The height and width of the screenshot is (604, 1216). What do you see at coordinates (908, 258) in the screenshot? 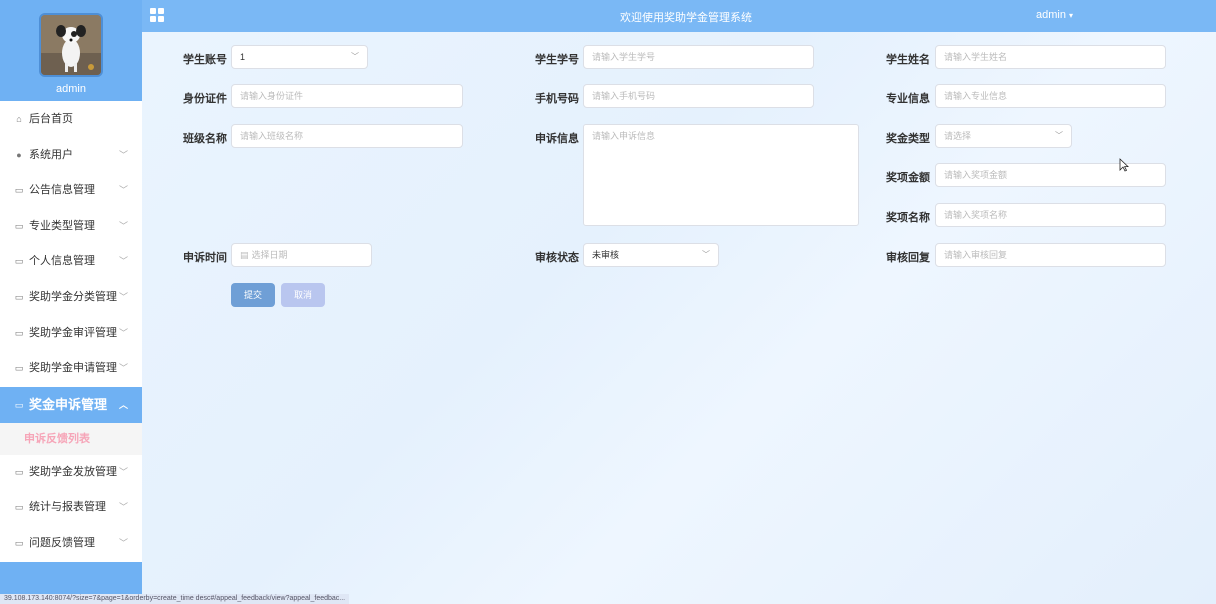
I see `label-review-reply: 审核回复` at bounding box center [908, 258].